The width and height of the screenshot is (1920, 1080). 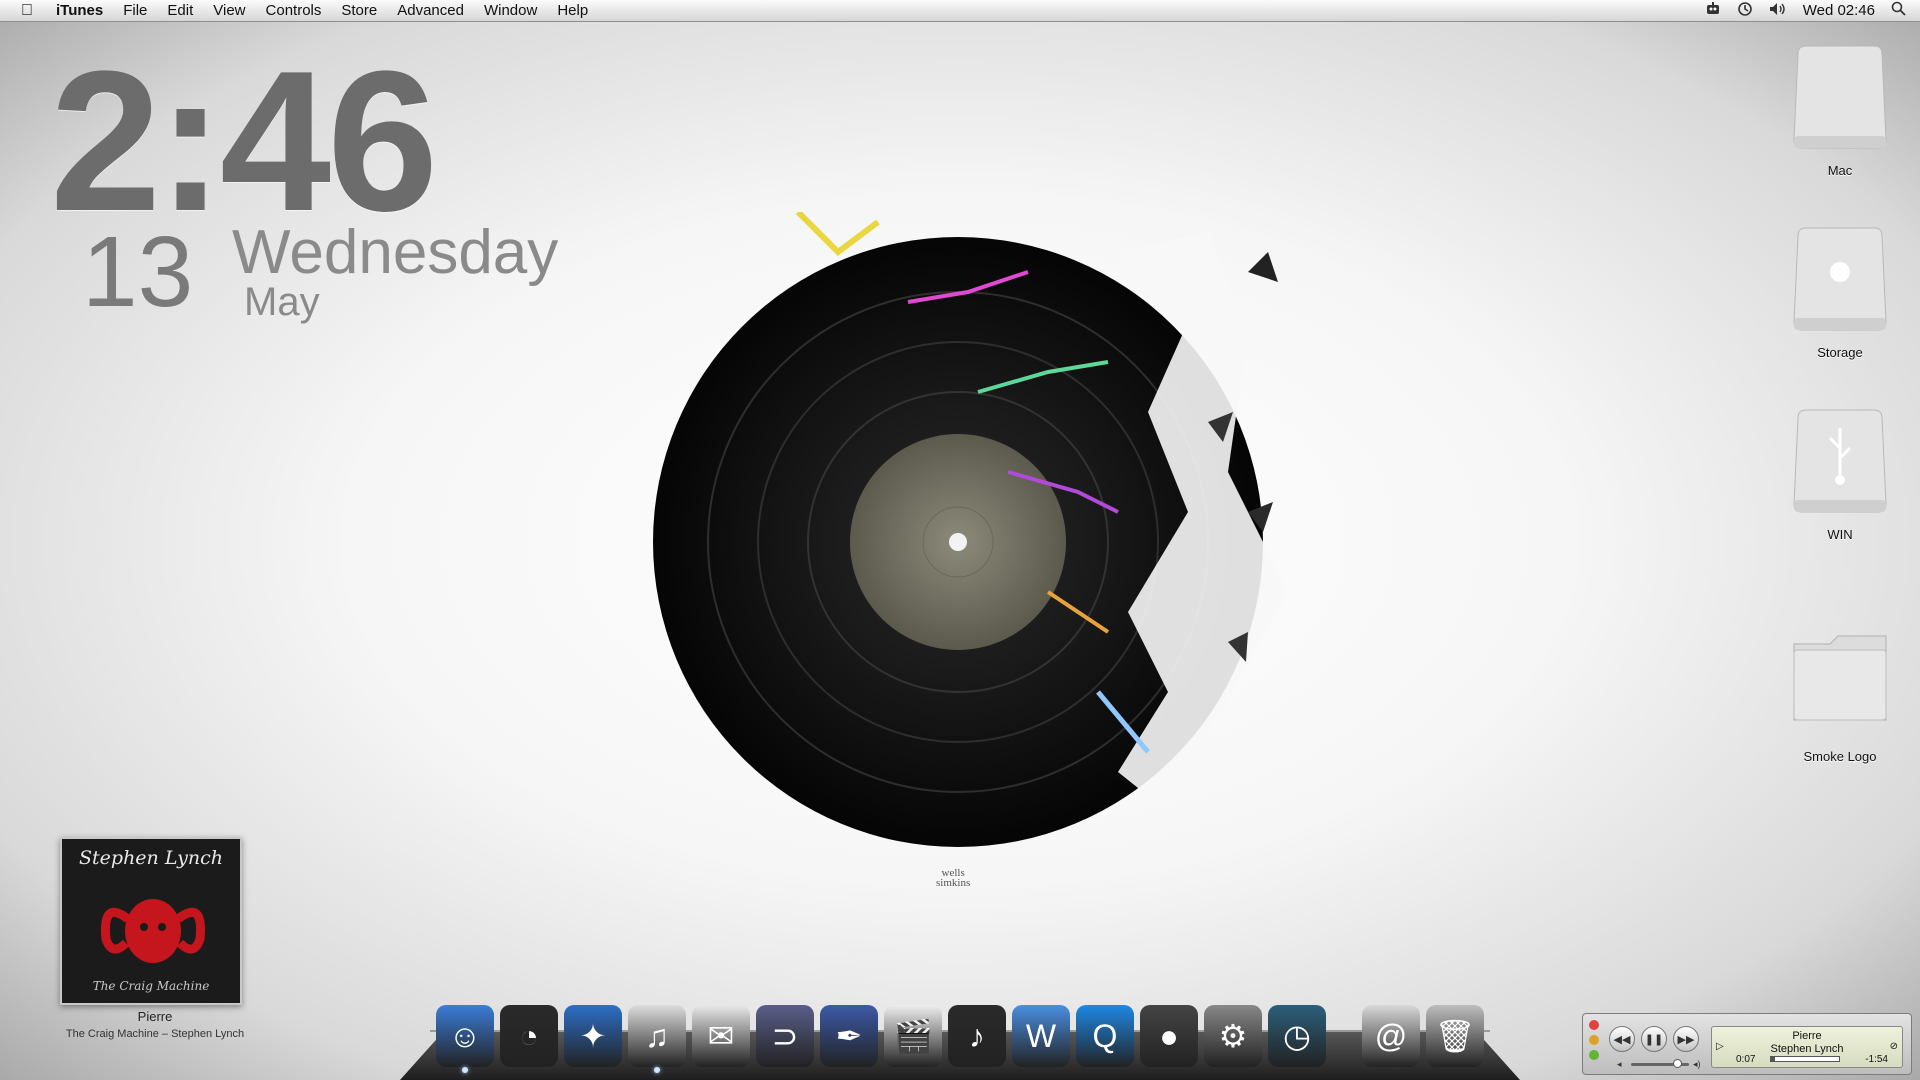 I want to click on dock-trash: 🗑, so click(x=1455, y=1036).